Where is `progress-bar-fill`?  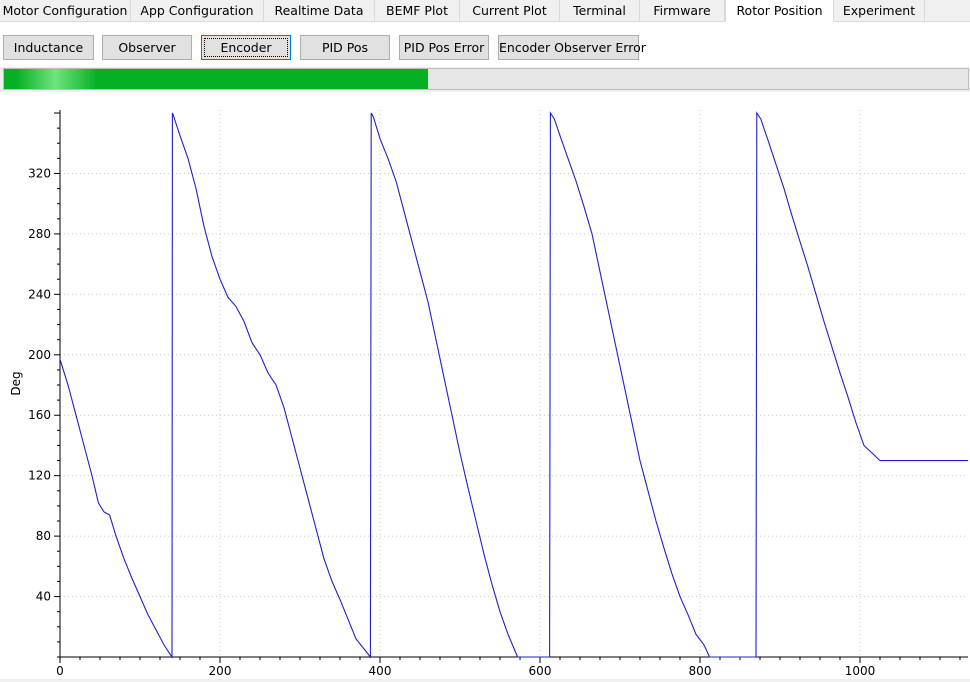
progress-bar-fill is located at coordinates (216, 79).